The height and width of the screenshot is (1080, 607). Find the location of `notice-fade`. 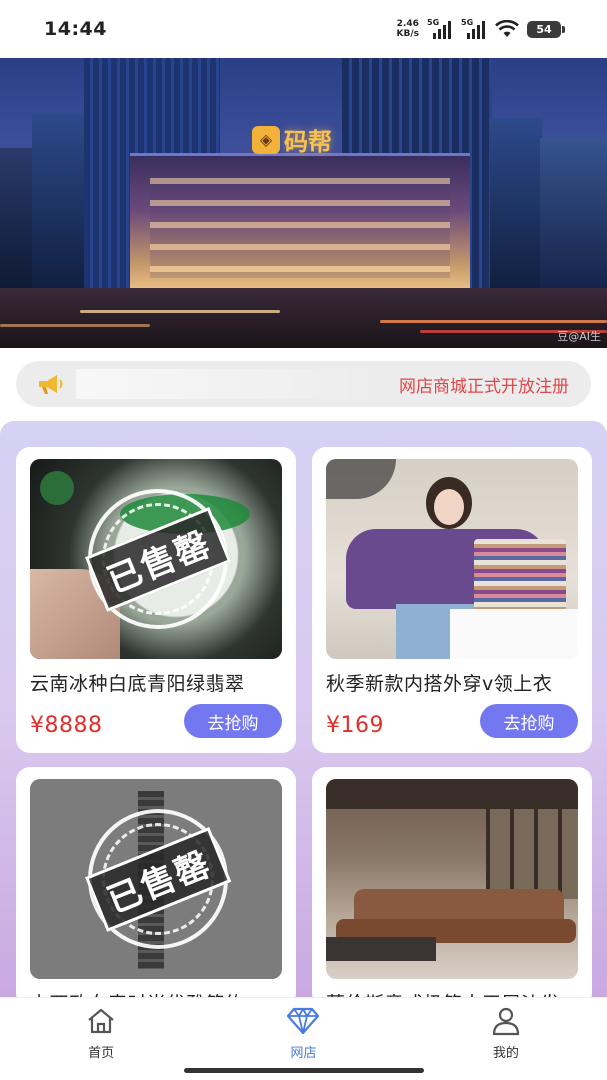

notice-fade is located at coordinates (232, 384).